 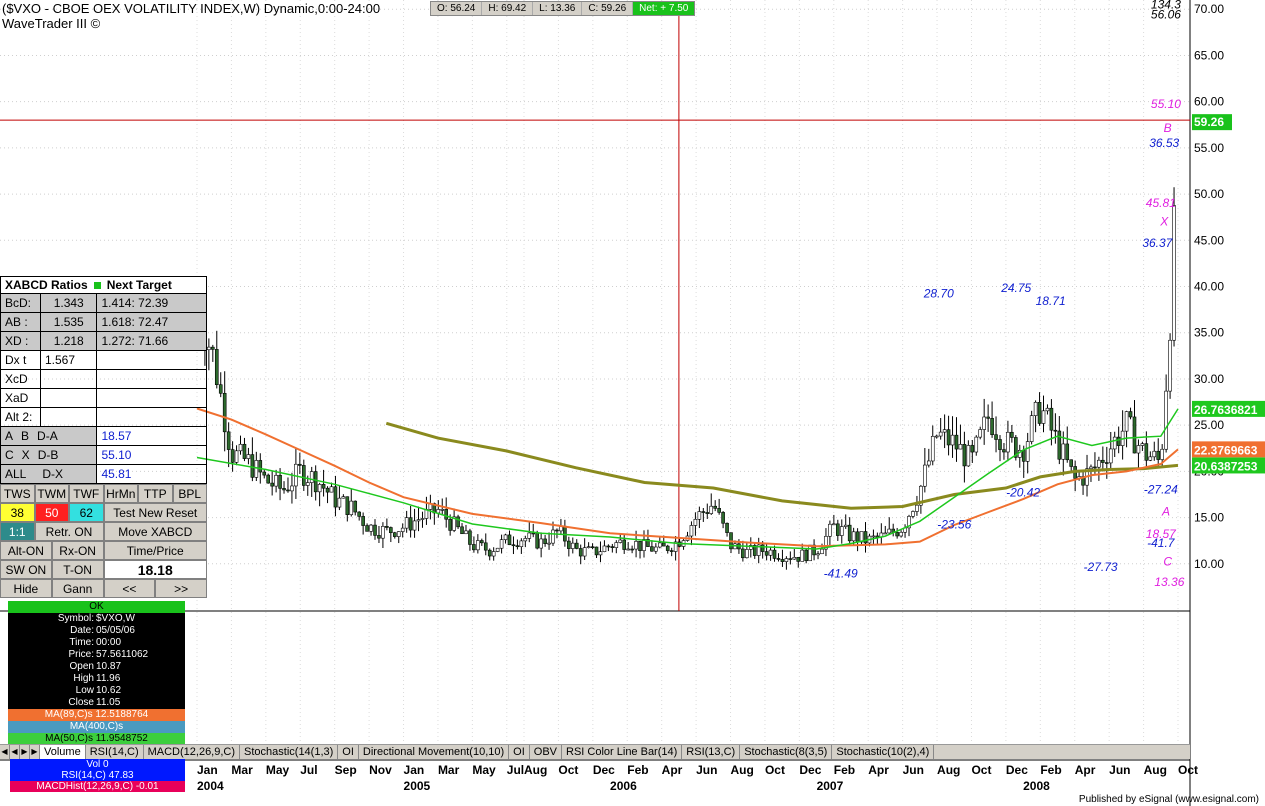 I want to click on twm-button: TWM, so click(x=51, y=493).